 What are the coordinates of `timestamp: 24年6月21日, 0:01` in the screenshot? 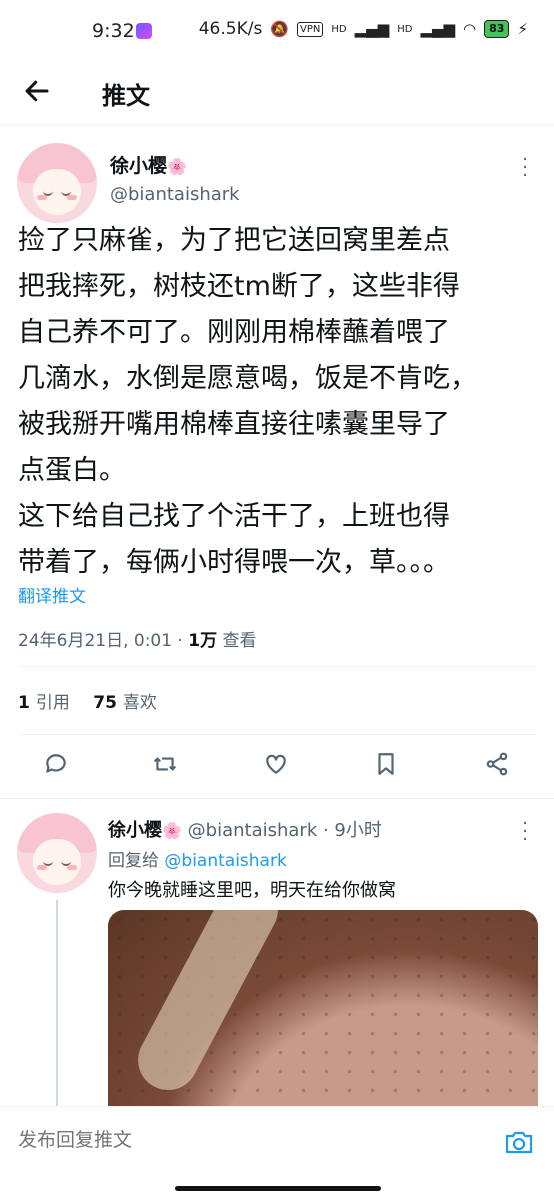 It's located at (95, 641).